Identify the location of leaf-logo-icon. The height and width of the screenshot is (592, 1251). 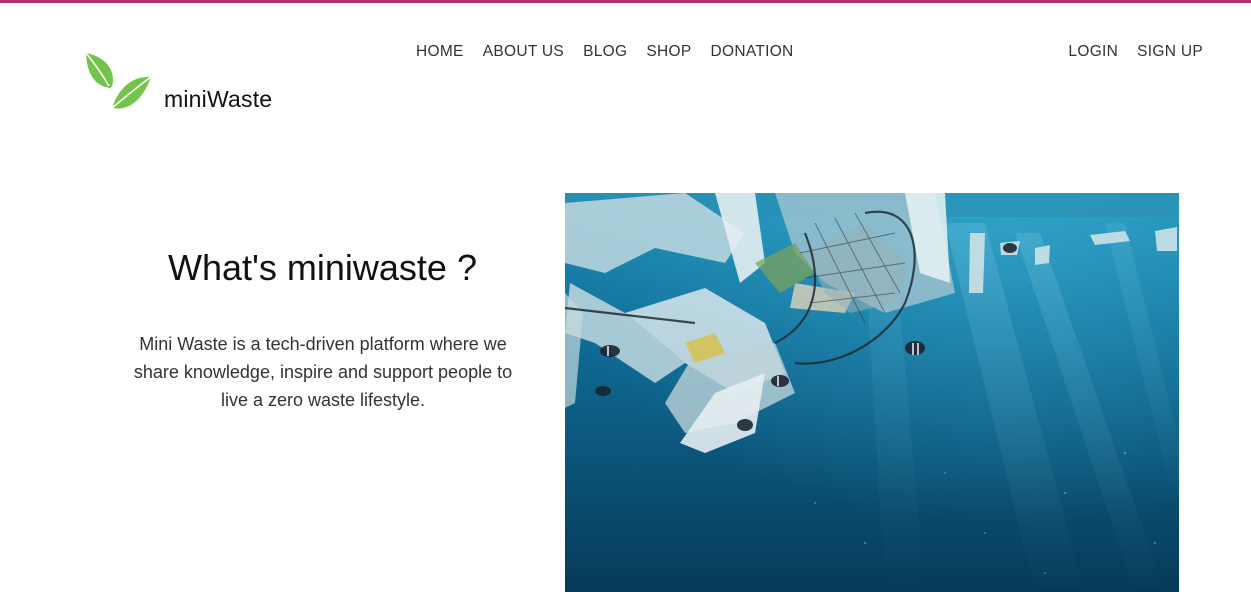
(118, 80).